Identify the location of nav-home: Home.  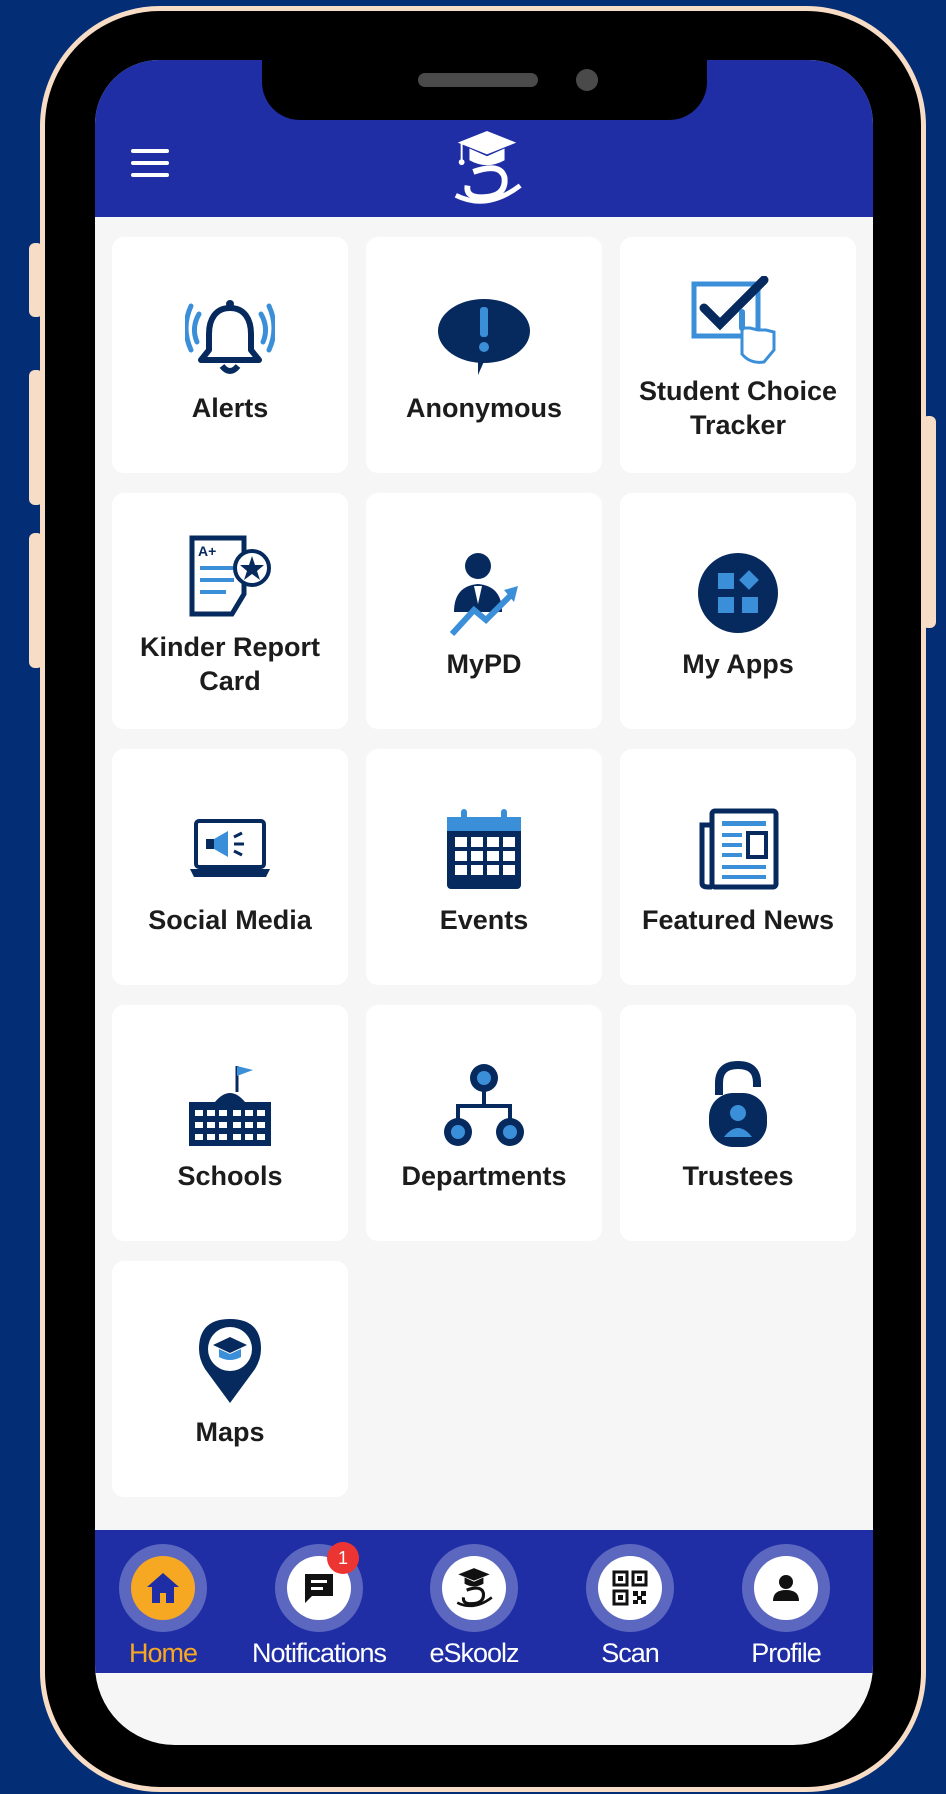
(166, 1606).